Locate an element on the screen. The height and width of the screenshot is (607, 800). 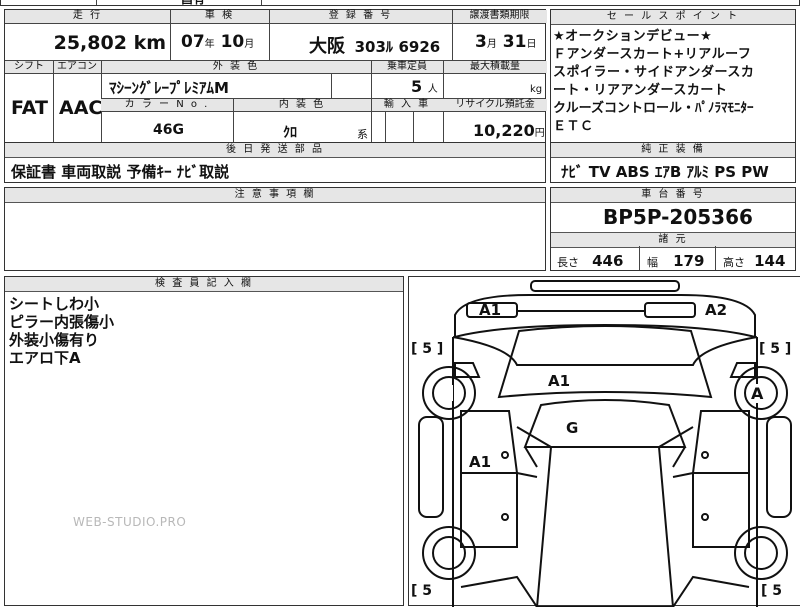
left-sill is located at coordinates (431, 467).